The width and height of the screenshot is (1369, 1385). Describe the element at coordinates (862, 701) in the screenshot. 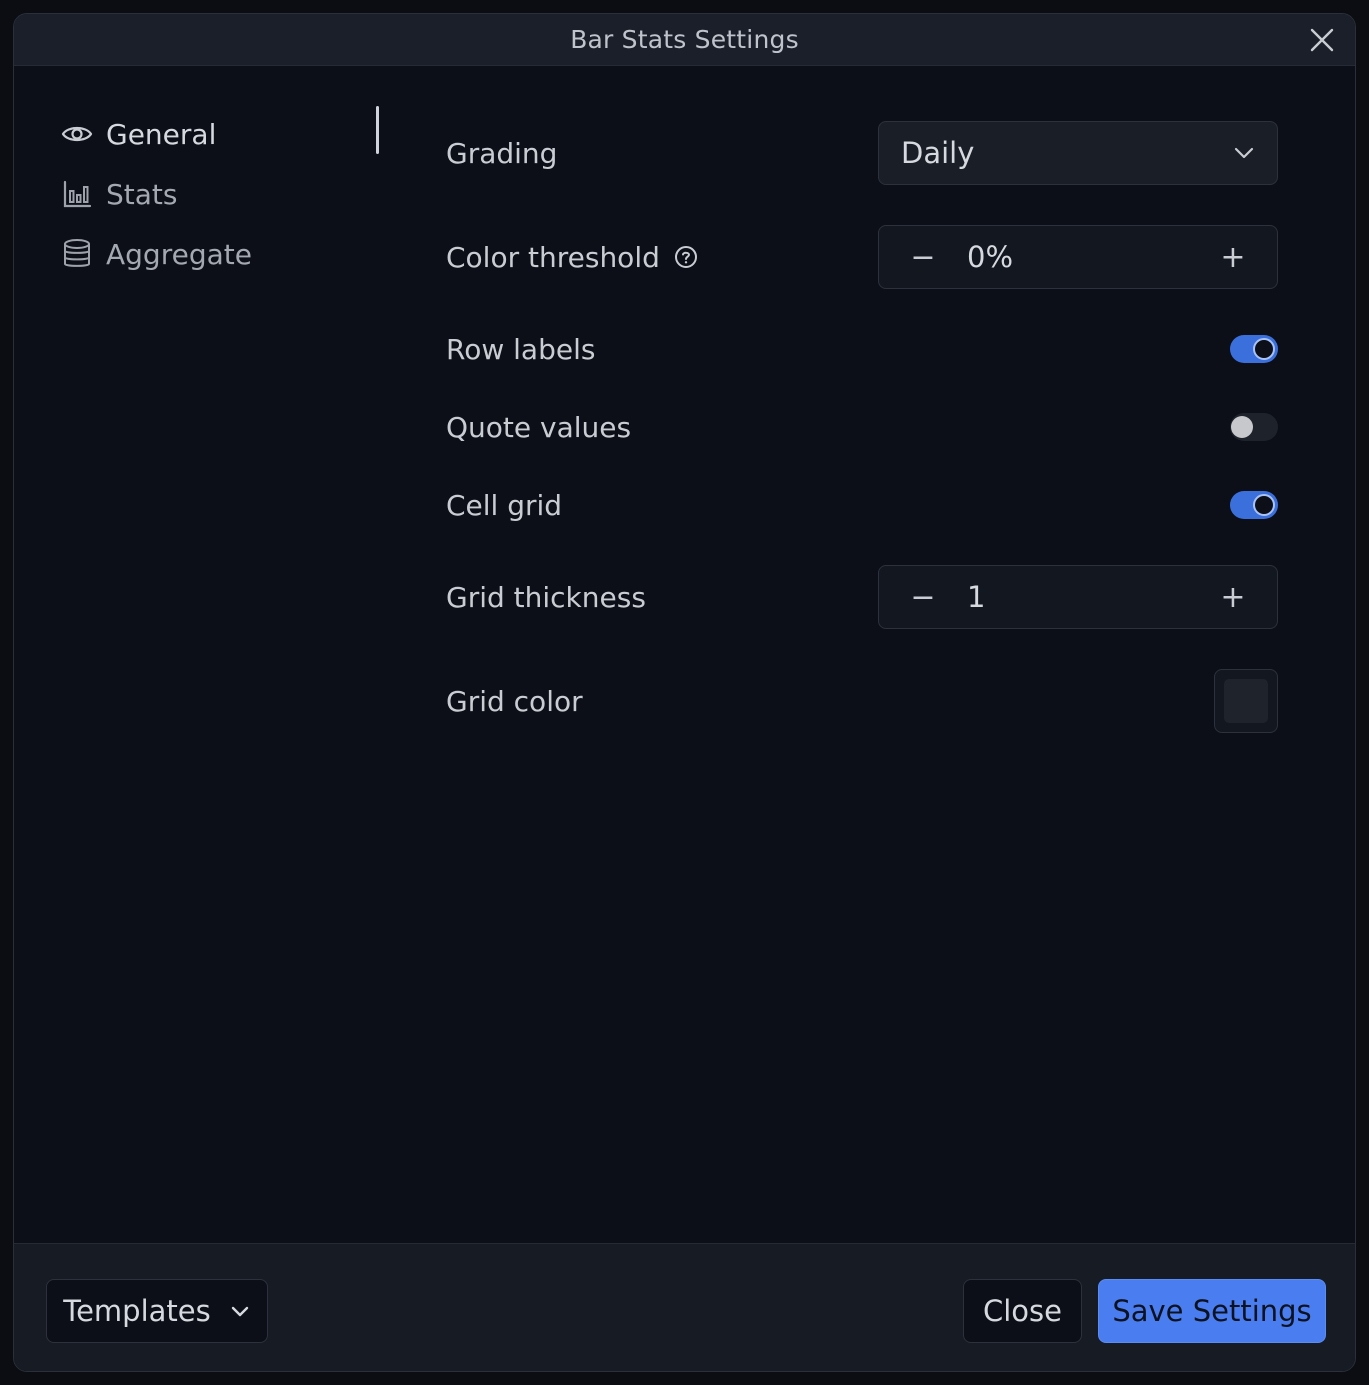

I see `grid-color-row: Grid color` at that location.